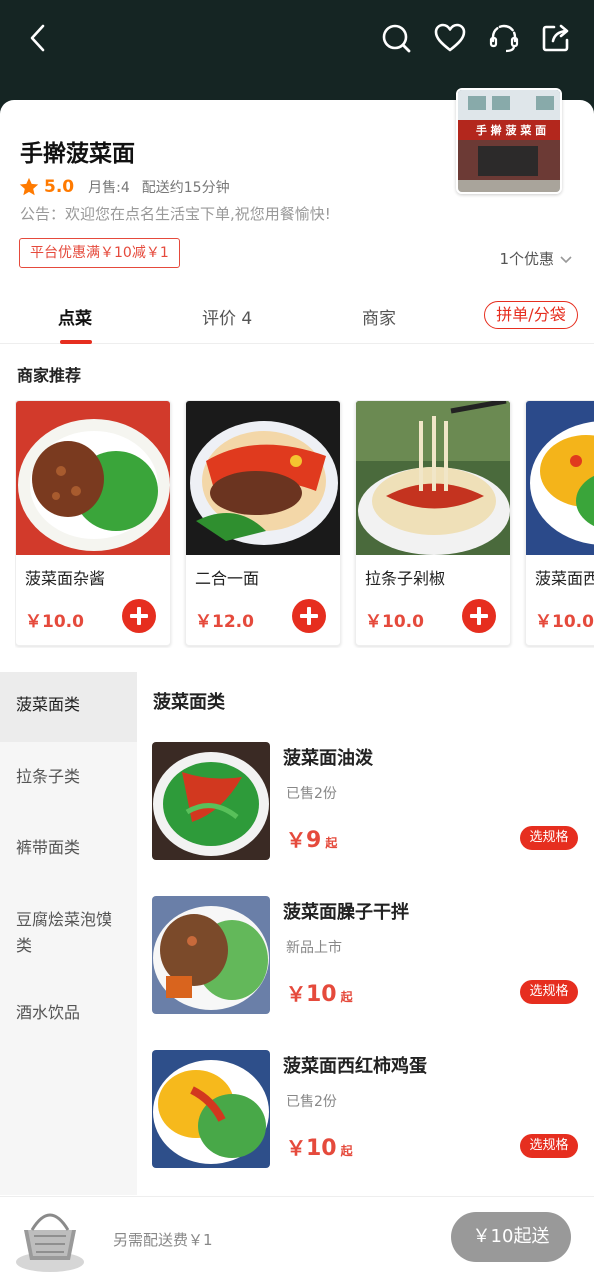 This screenshot has height=1280, width=594. What do you see at coordinates (346, 912) in the screenshot?
I see `menu-item-name: 菠菜面臊子干拌` at bounding box center [346, 912].